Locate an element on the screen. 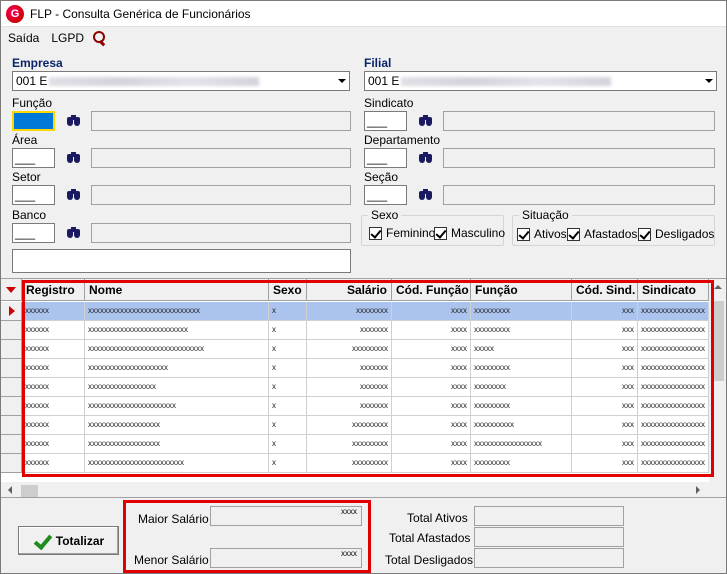 This screenshot has width=727, height=574. column-header-sindicato: Sindicato is located at coordinates (673, 290).